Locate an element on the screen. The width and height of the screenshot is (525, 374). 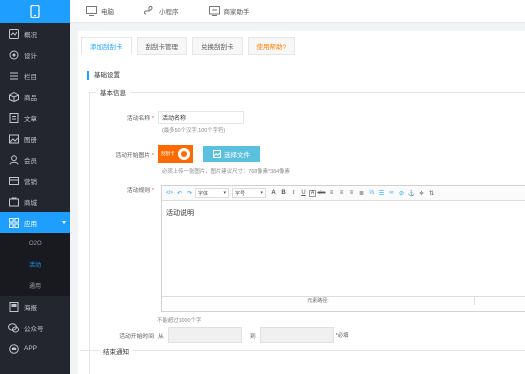
user-icon is located at coordinates (13, 159).